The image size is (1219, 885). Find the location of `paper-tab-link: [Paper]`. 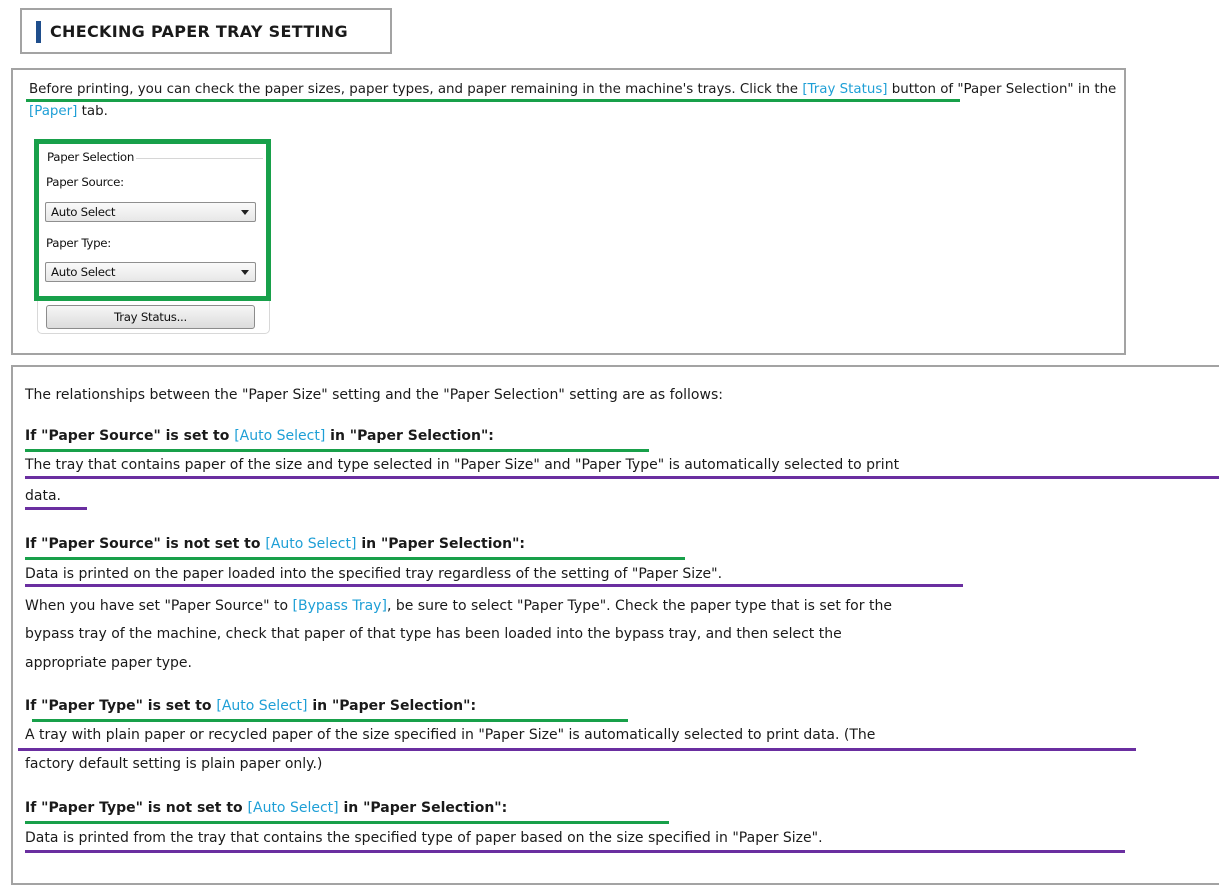

paper-tab-link: [Paper] is located at coordinates (53, 111).